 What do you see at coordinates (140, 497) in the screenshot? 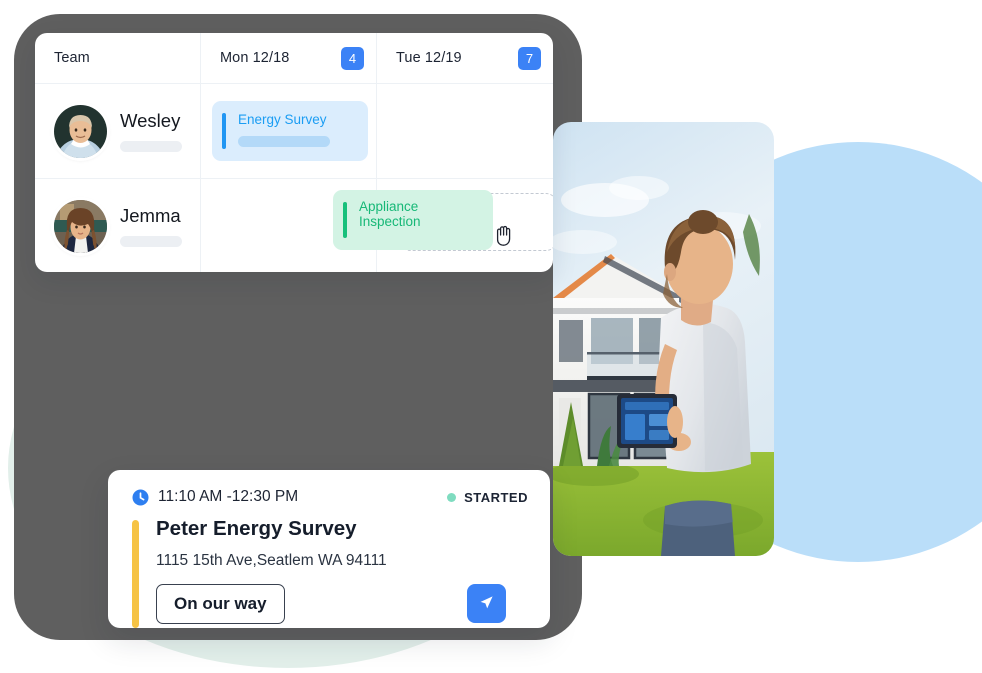
I see `clock-icon` at bounding box center [140, 497].